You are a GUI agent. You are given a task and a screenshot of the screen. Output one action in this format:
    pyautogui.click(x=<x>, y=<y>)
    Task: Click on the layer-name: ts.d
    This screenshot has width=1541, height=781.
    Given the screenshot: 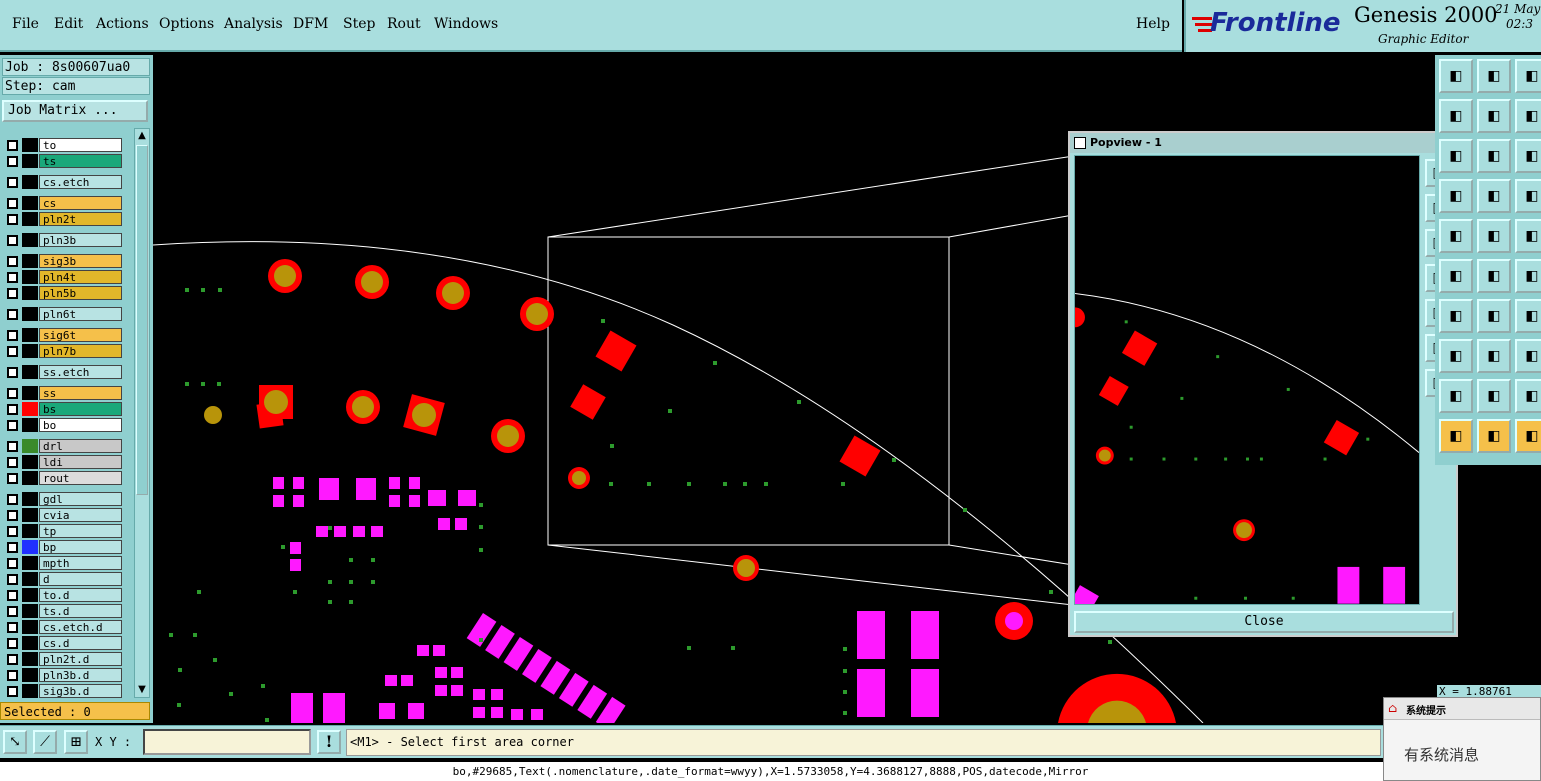 What is the action you would take?
    pyautogui.click(x=80, y=611)
    